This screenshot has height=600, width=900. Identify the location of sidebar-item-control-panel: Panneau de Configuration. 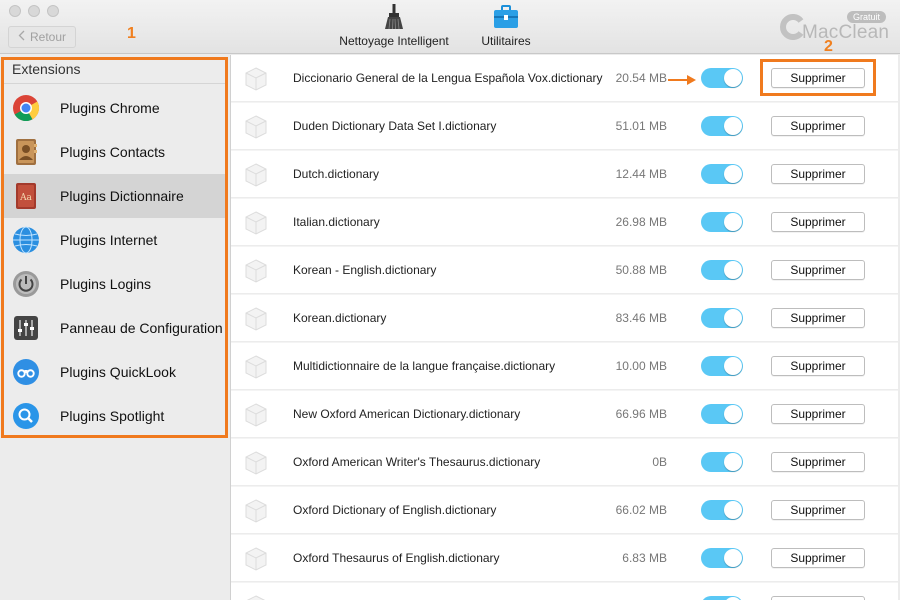
(114, 328).